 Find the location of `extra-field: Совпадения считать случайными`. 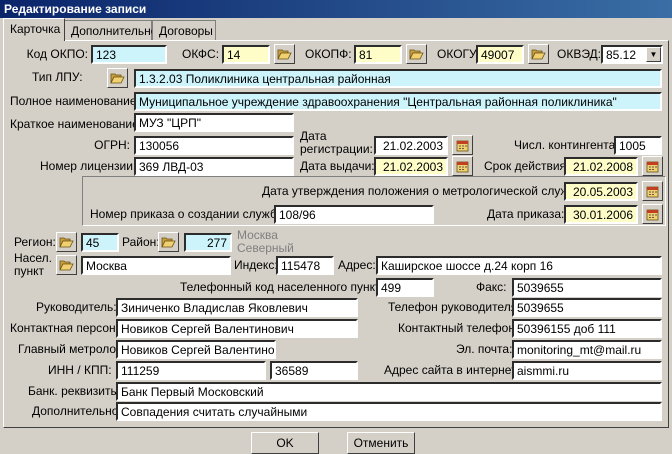

extra-field: Совпадения считать случайными is located at coordinates (389, 411).